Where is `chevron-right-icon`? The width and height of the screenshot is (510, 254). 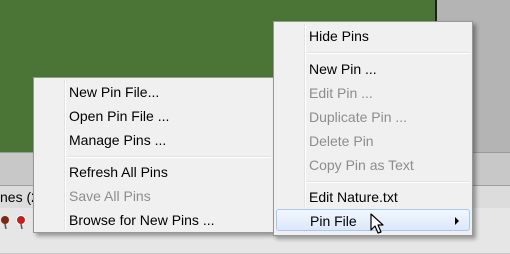 chevron-right-icon is located at coordinates (457, 221).